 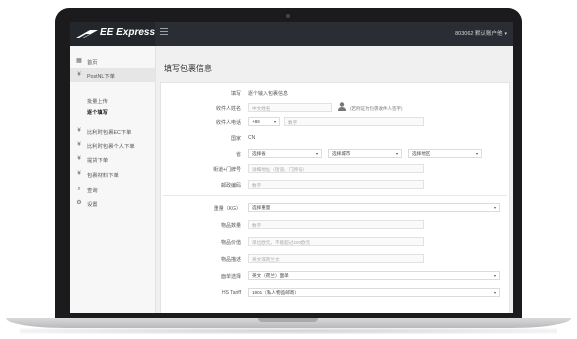 I want to click on hs-select-value: 1901（私人物品邮寄）, so click(x=275, y=292).